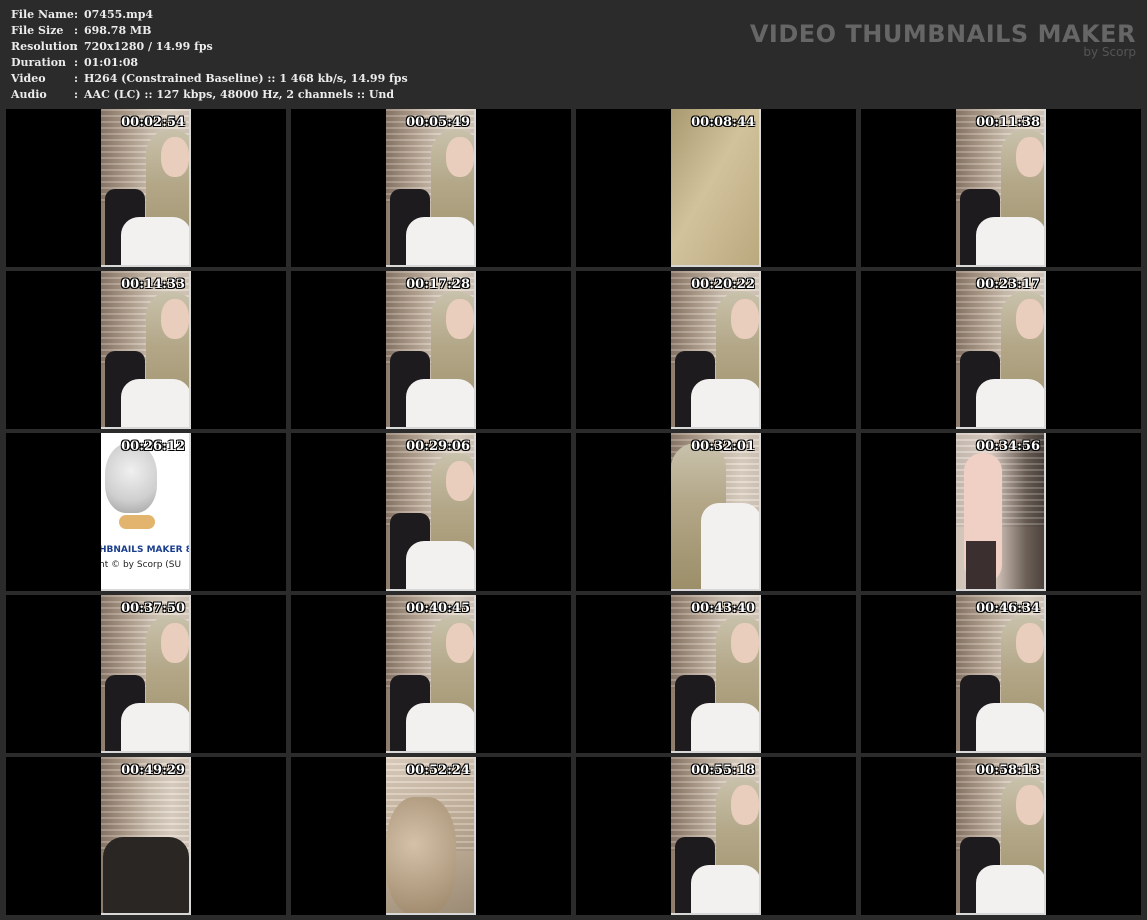 This screenshot has width=1147, height=920. What do you see at coordinates (1001, 836) in the screenshot?
I see `thumbnail-image: 00:58:13` at bounding box center [1001, 836].